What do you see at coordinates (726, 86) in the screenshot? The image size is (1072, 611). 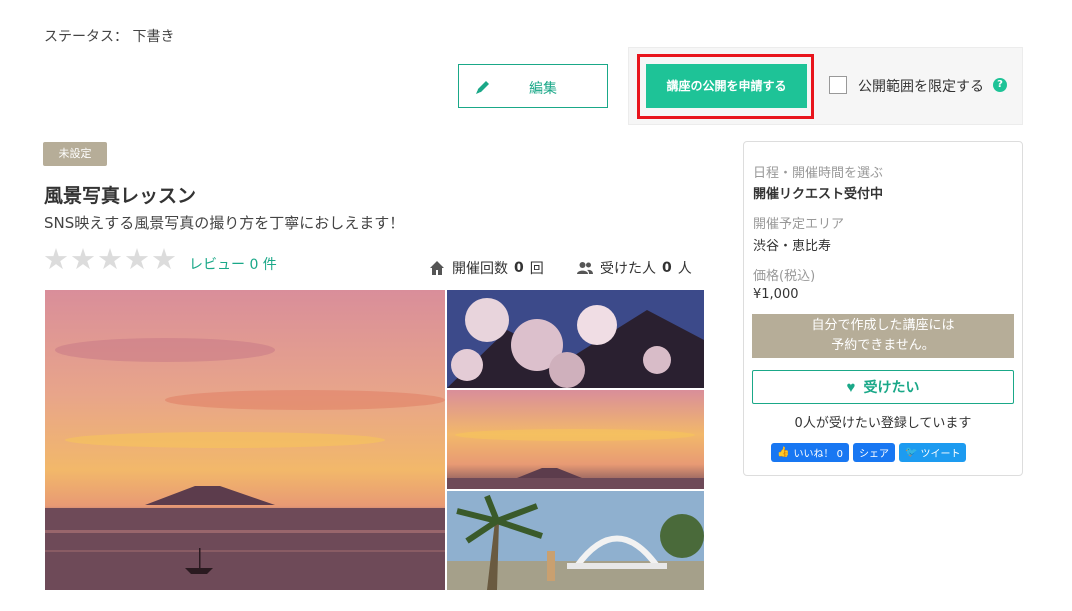 I see `publish-request-button: 講座の公開を申請する` at bounding box center [726, 86].